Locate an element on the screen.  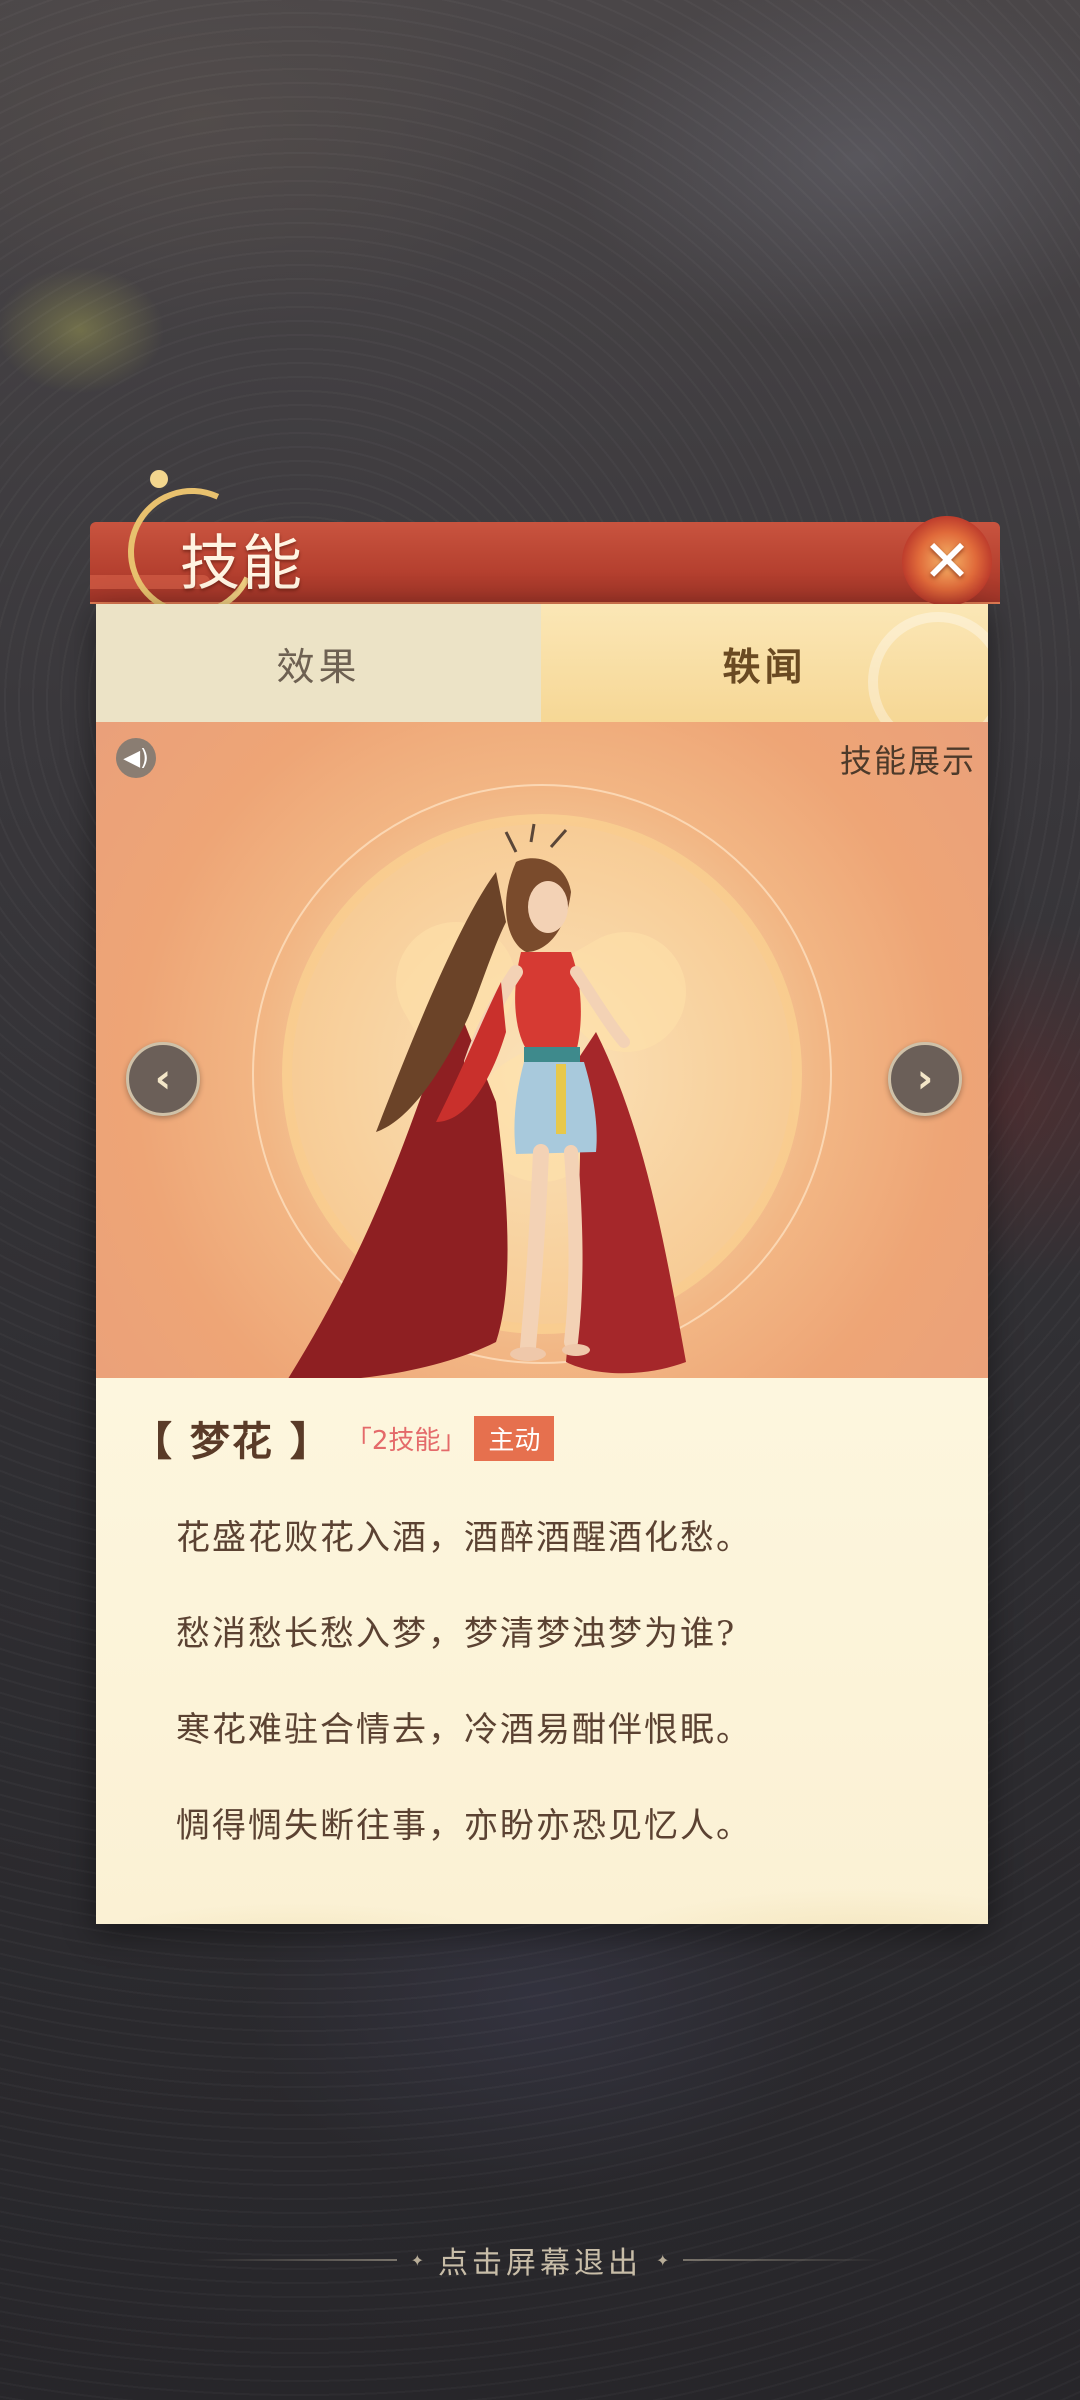
poem-line: 寒花难驻合情去，冷酒易酣伴恨眠。 is located at coordinates (464, 1730).